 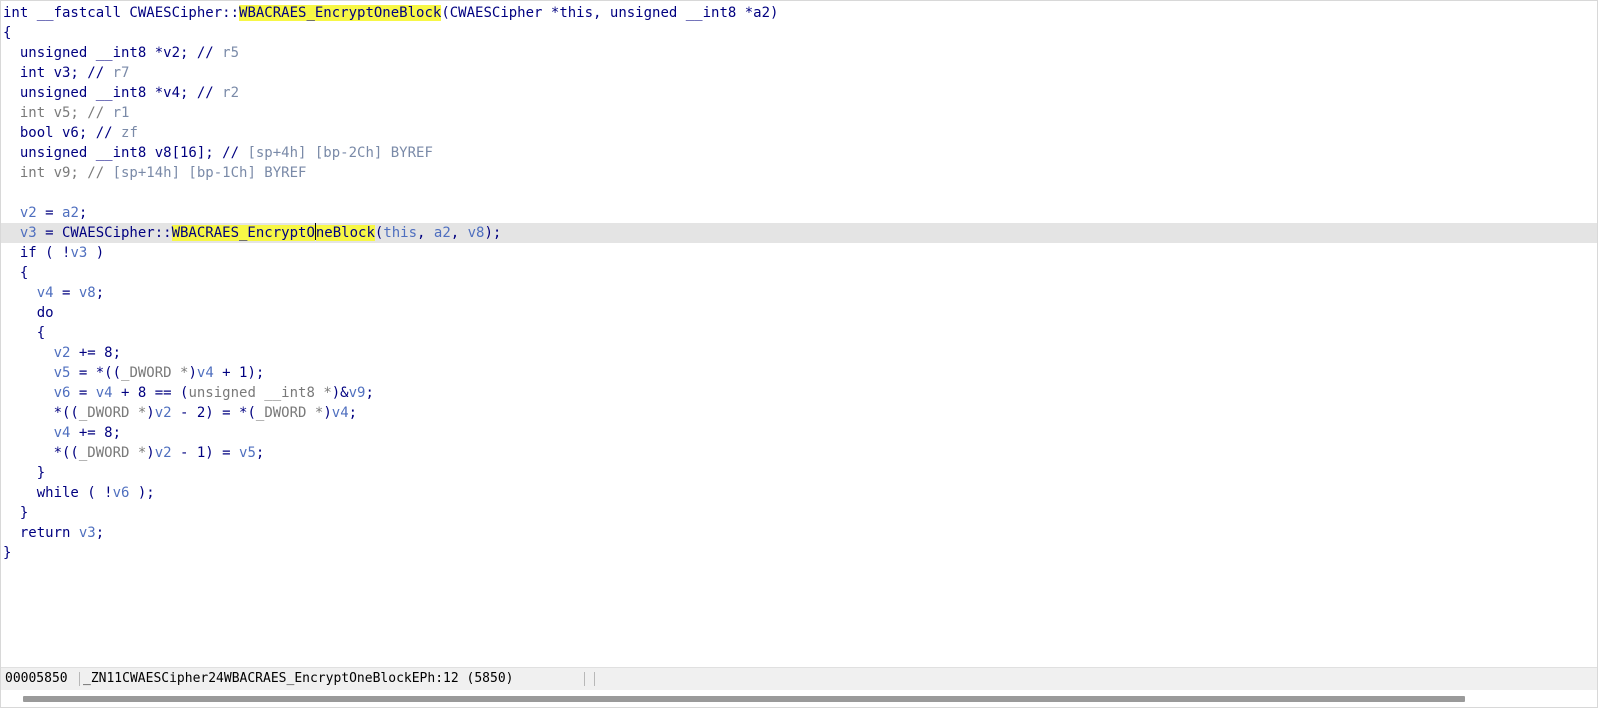 I want to click on code-token: [sp+14h] [bp-1Ch] BYREF, so click(x=209, y=173).